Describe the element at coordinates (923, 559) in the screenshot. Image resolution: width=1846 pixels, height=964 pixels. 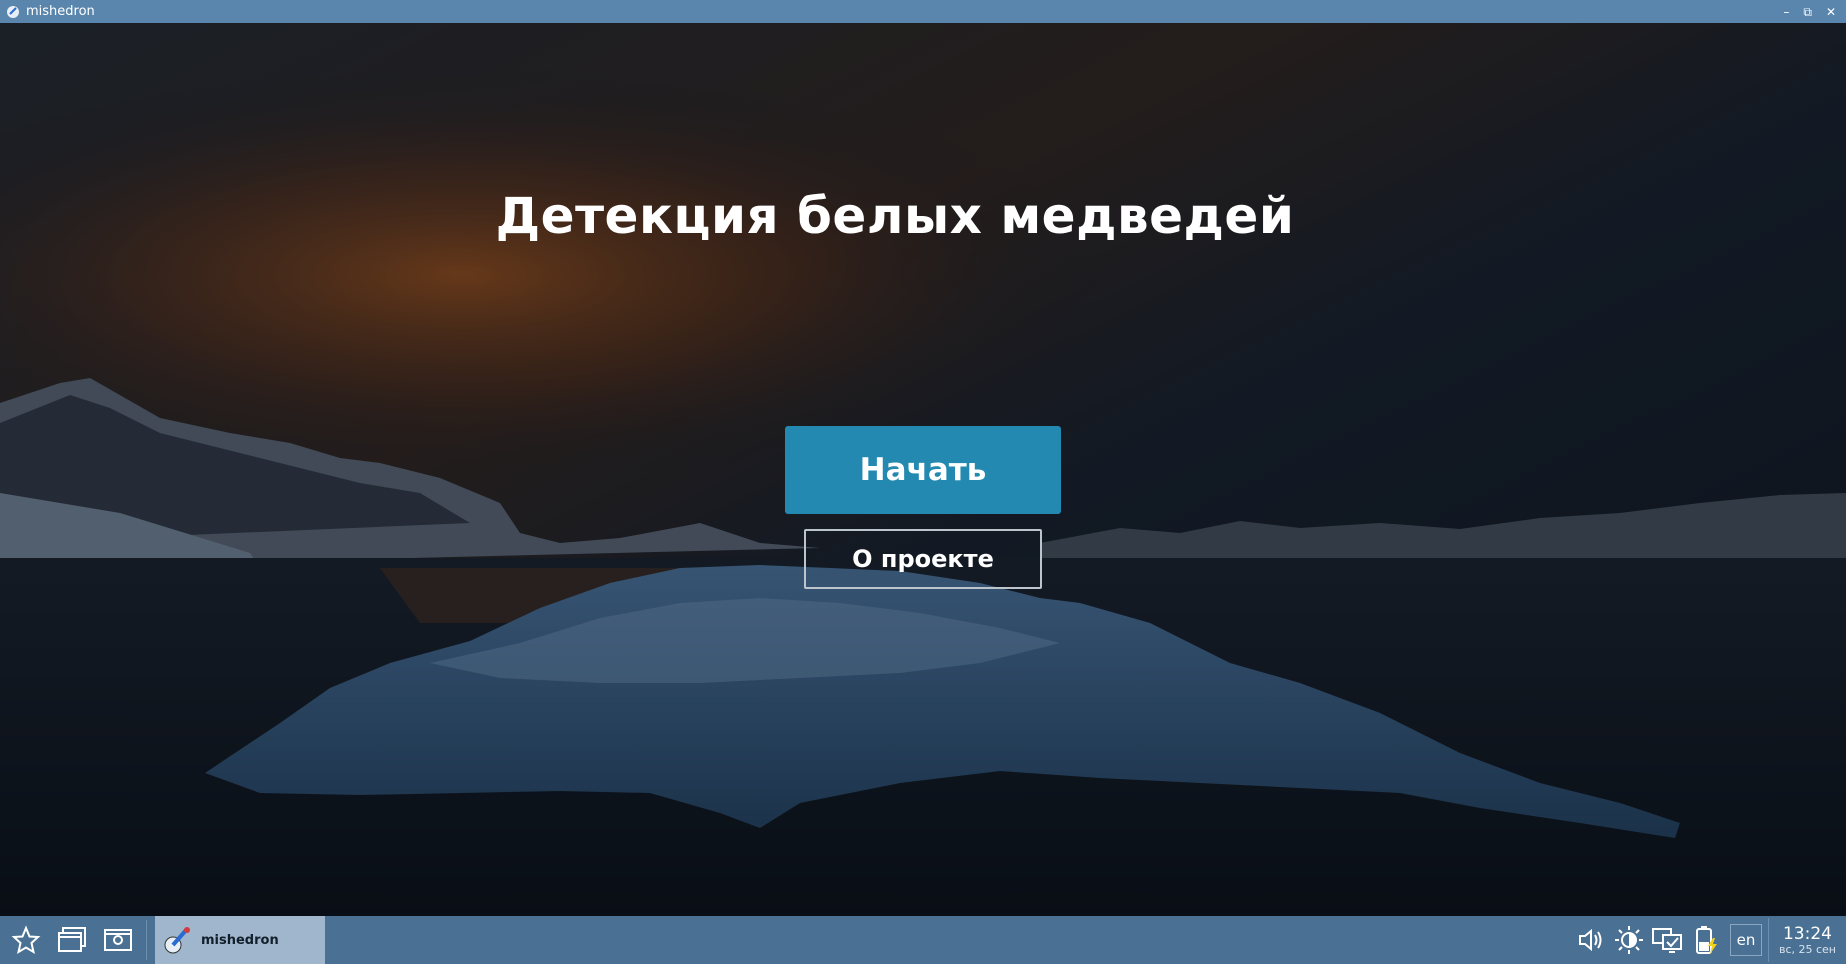
I see `about-project-button: О проекте` at that location.